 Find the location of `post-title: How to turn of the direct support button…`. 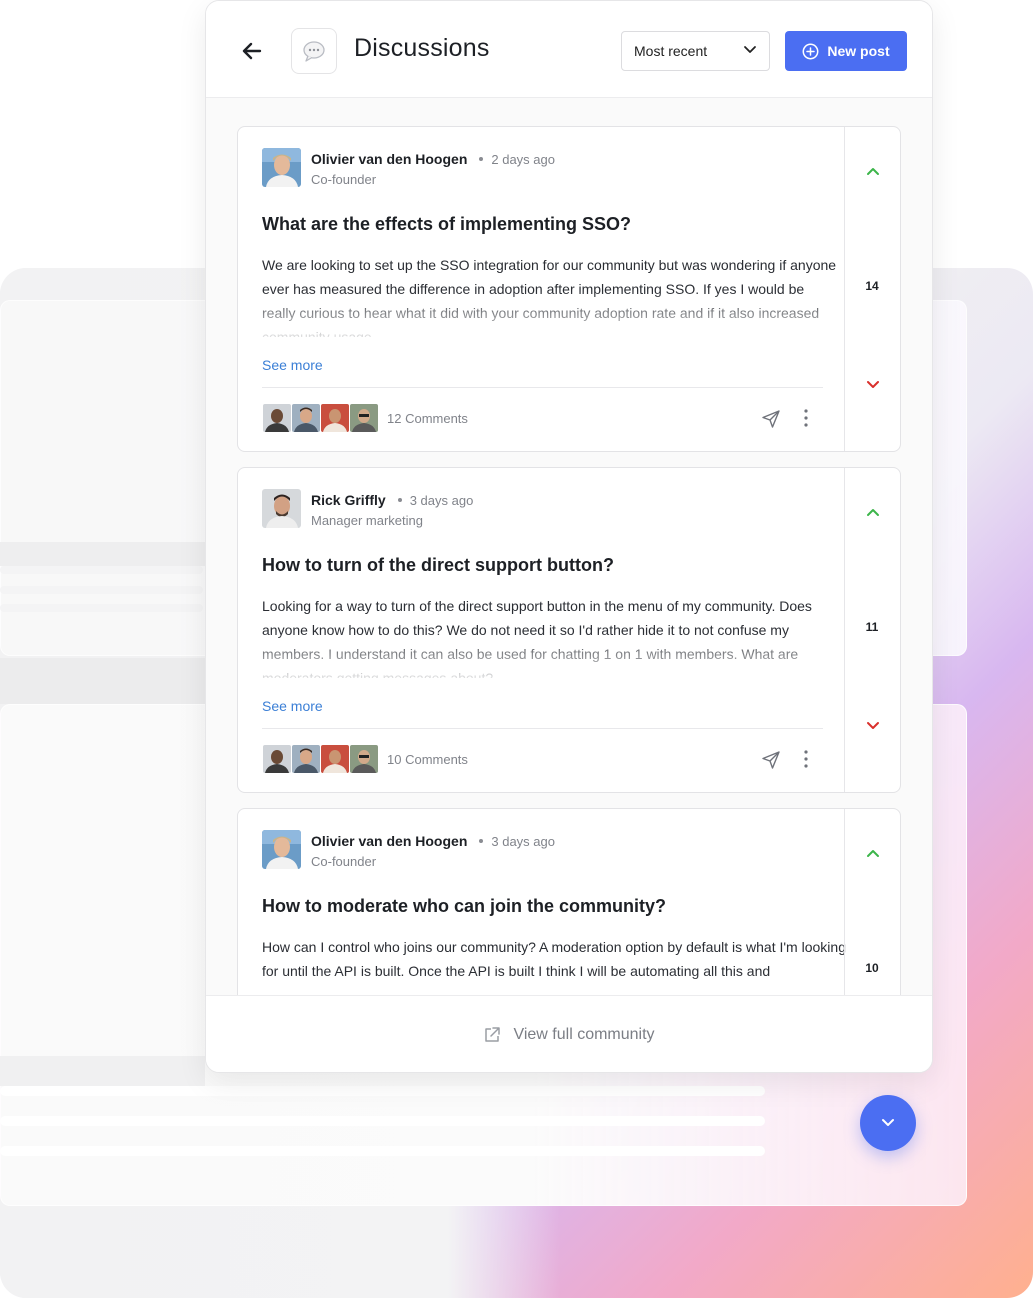

post-title: How to turn of the direct support button… is located at coordinates (438, 565).